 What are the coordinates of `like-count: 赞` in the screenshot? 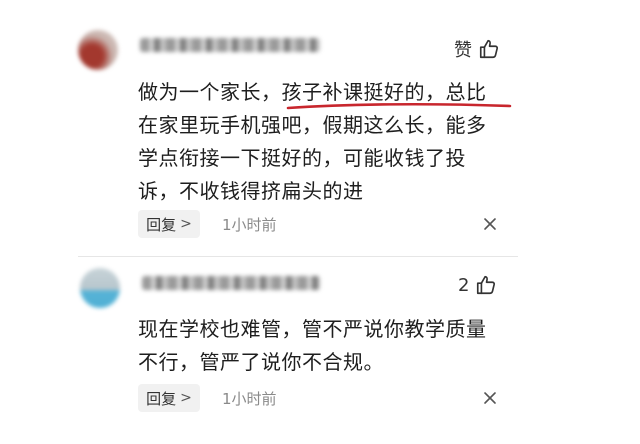 It's located at (463, 50).